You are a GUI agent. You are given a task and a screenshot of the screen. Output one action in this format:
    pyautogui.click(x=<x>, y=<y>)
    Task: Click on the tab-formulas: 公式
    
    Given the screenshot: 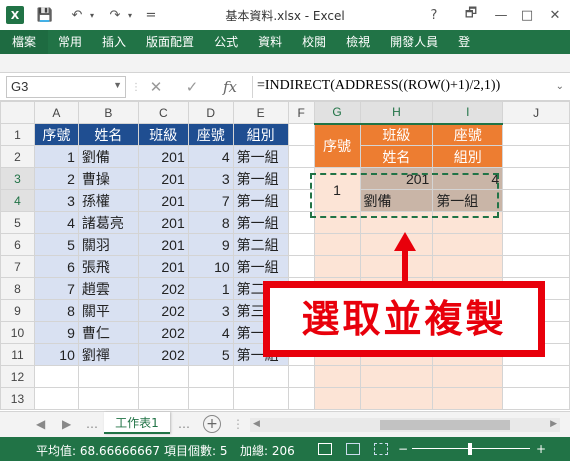 What is the action you would take?
    pyautogui.click(x=226, y=42)
    